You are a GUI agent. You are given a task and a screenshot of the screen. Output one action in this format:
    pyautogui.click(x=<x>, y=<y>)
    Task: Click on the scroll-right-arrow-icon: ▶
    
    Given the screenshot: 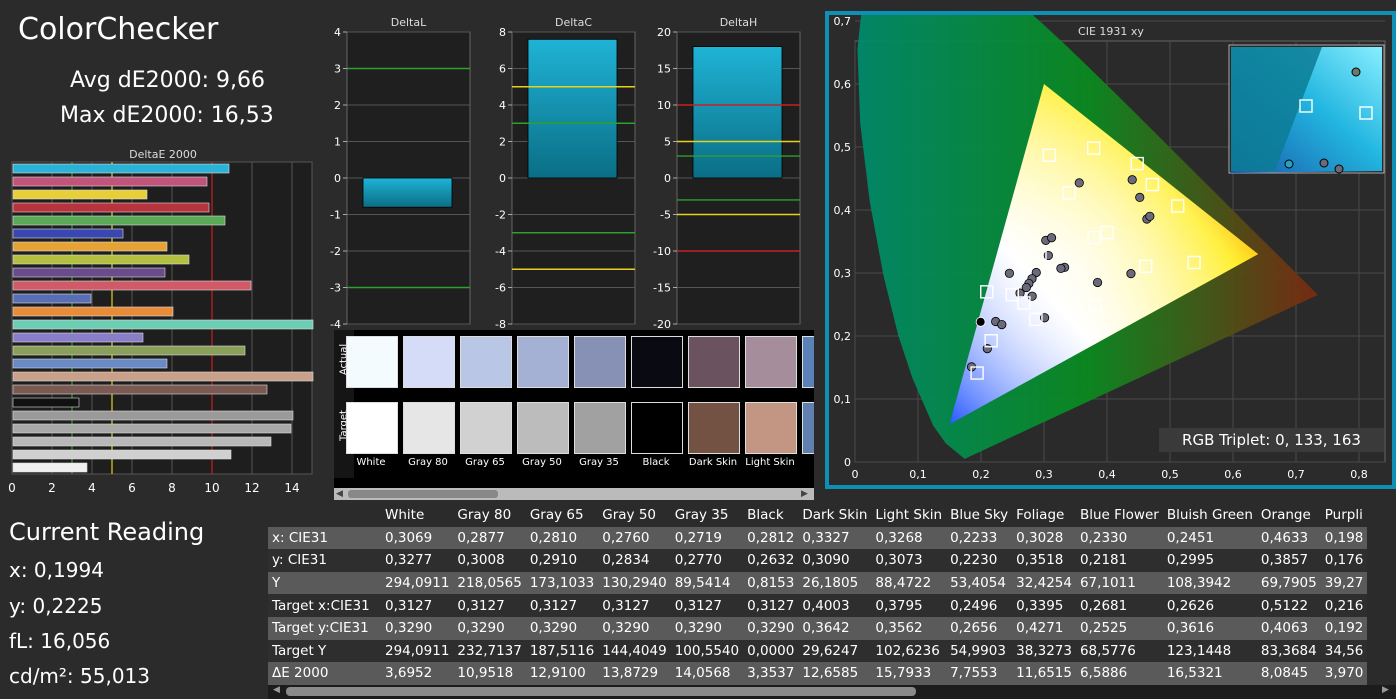 What is the action you would take?
    pyautogui.click(x=804, y=494)
    